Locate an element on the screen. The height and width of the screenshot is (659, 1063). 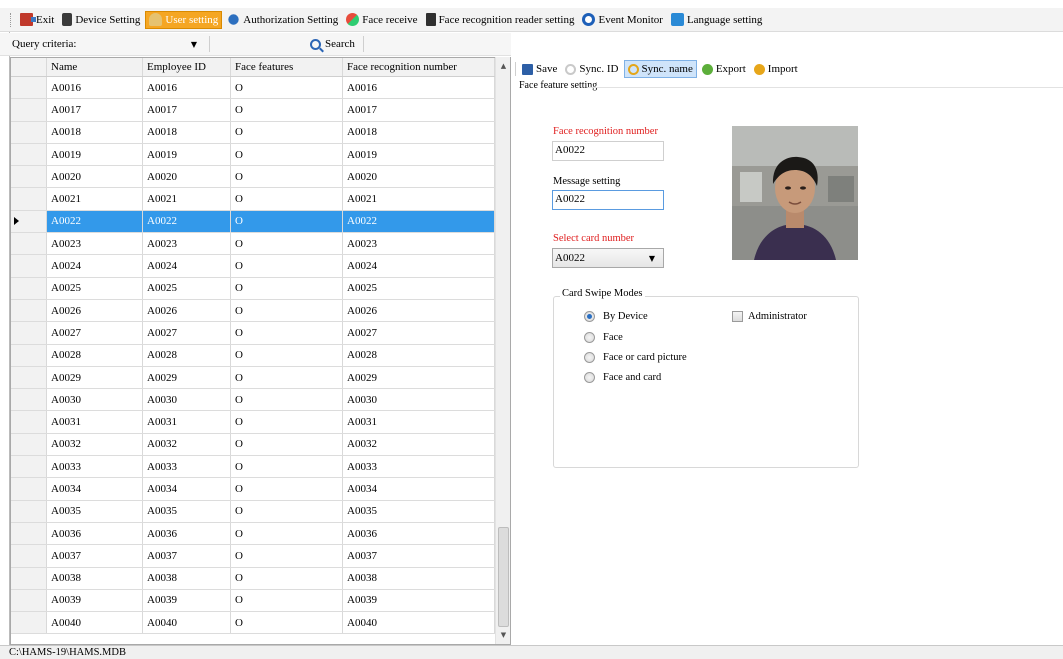
cell-face-number: A0033 is located at coordinates (419, 467).